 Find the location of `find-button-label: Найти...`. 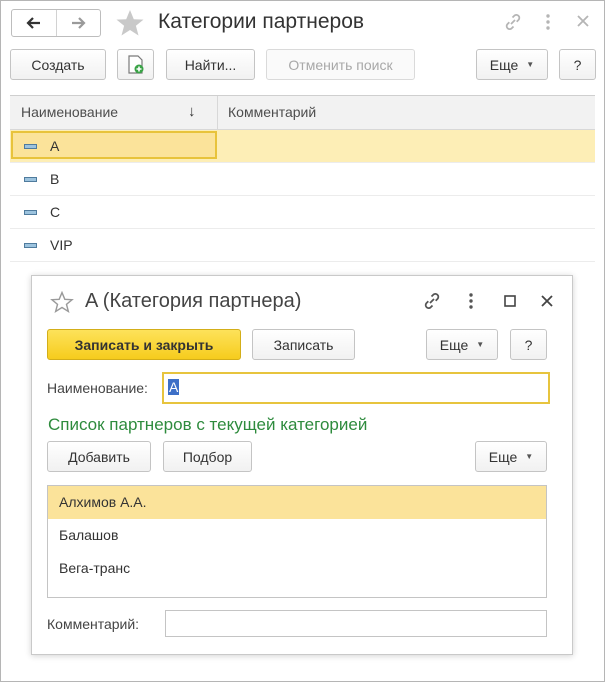

find-button-label: Найти... is located at coordinates (210, 64).